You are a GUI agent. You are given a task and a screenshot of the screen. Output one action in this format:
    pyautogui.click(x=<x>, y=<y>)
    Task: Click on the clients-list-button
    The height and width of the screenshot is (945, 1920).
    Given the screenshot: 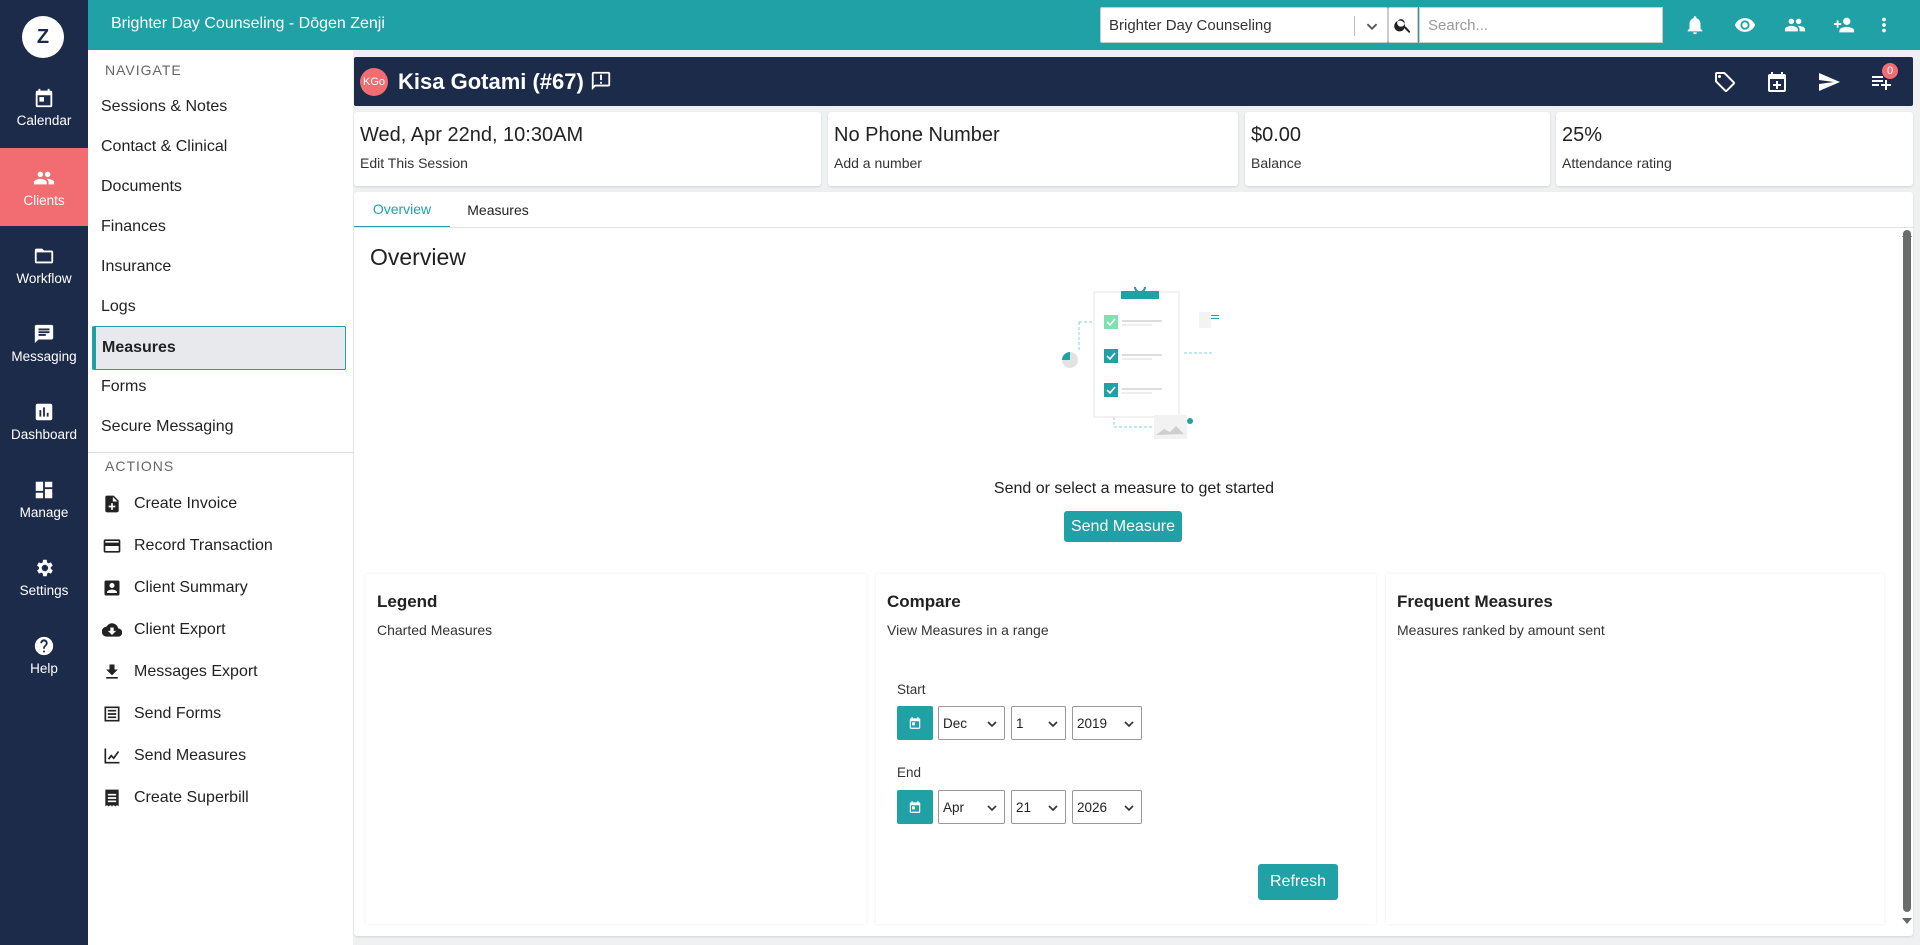 What is the action you would take?
    pyautogui.click(x=1795, y=25)
    